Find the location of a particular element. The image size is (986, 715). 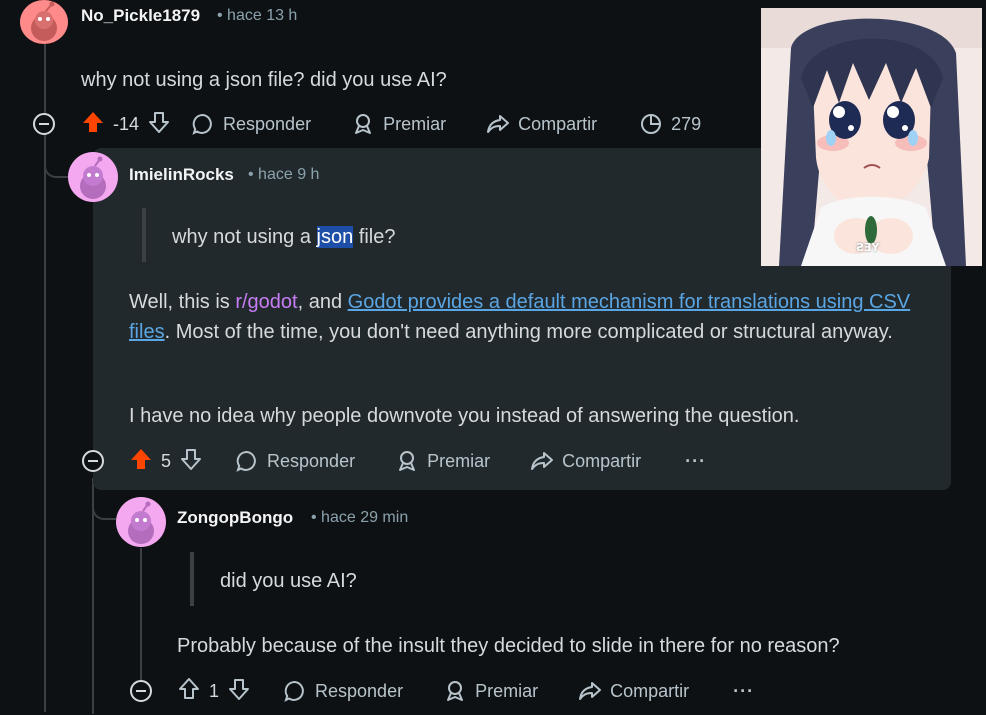

insights-icon is located at coordinates (651, 124).